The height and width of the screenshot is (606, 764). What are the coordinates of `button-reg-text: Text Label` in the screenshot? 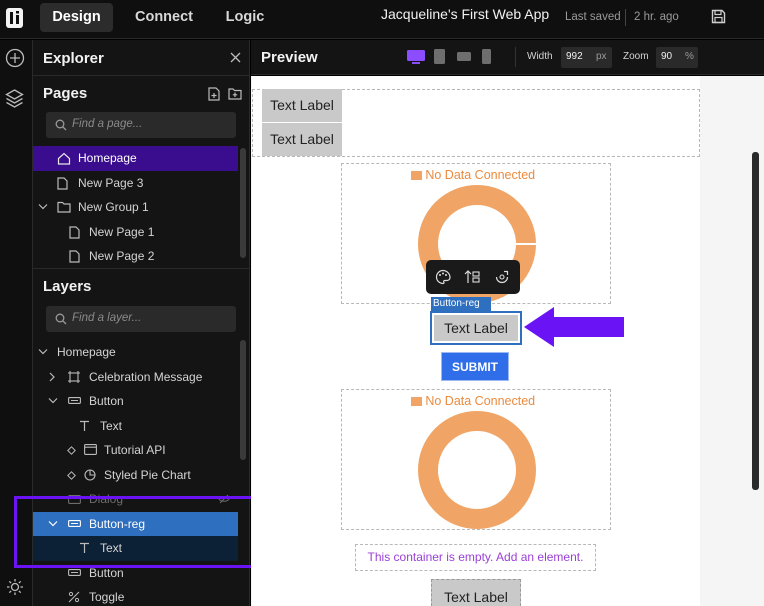 It's located at (476, 328).